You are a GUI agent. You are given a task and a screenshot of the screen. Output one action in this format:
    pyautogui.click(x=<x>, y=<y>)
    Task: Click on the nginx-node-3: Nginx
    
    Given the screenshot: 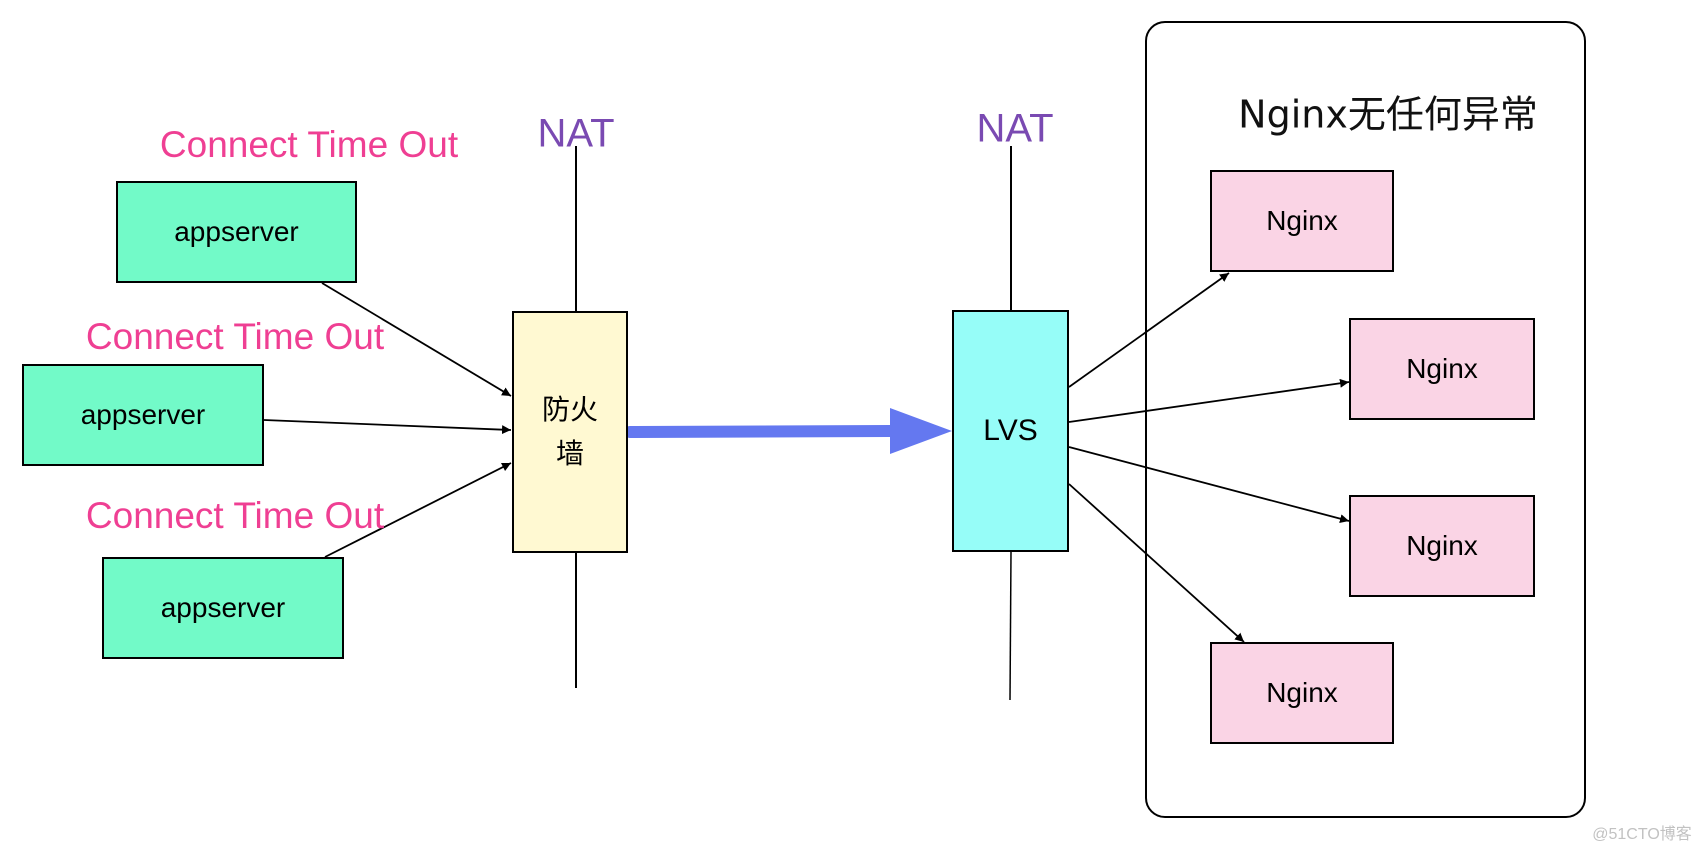 What is the action you would take?
    pyautogui.click(x=1442, y=546)
    